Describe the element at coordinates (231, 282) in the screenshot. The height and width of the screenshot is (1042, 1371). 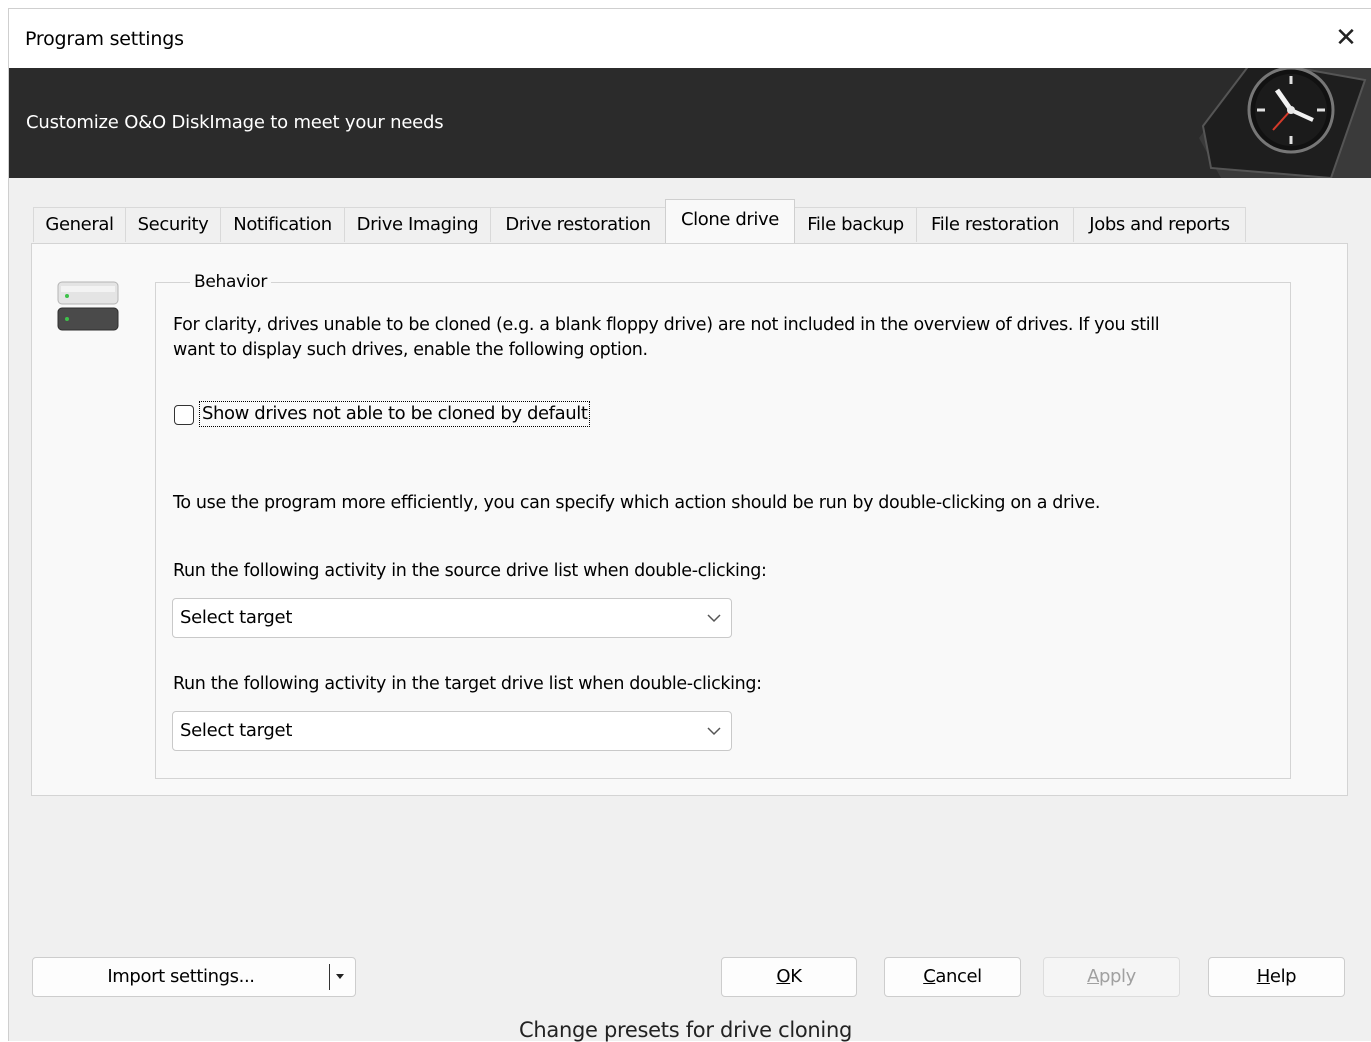
I see `behavior-legend: Behavior` at that location.